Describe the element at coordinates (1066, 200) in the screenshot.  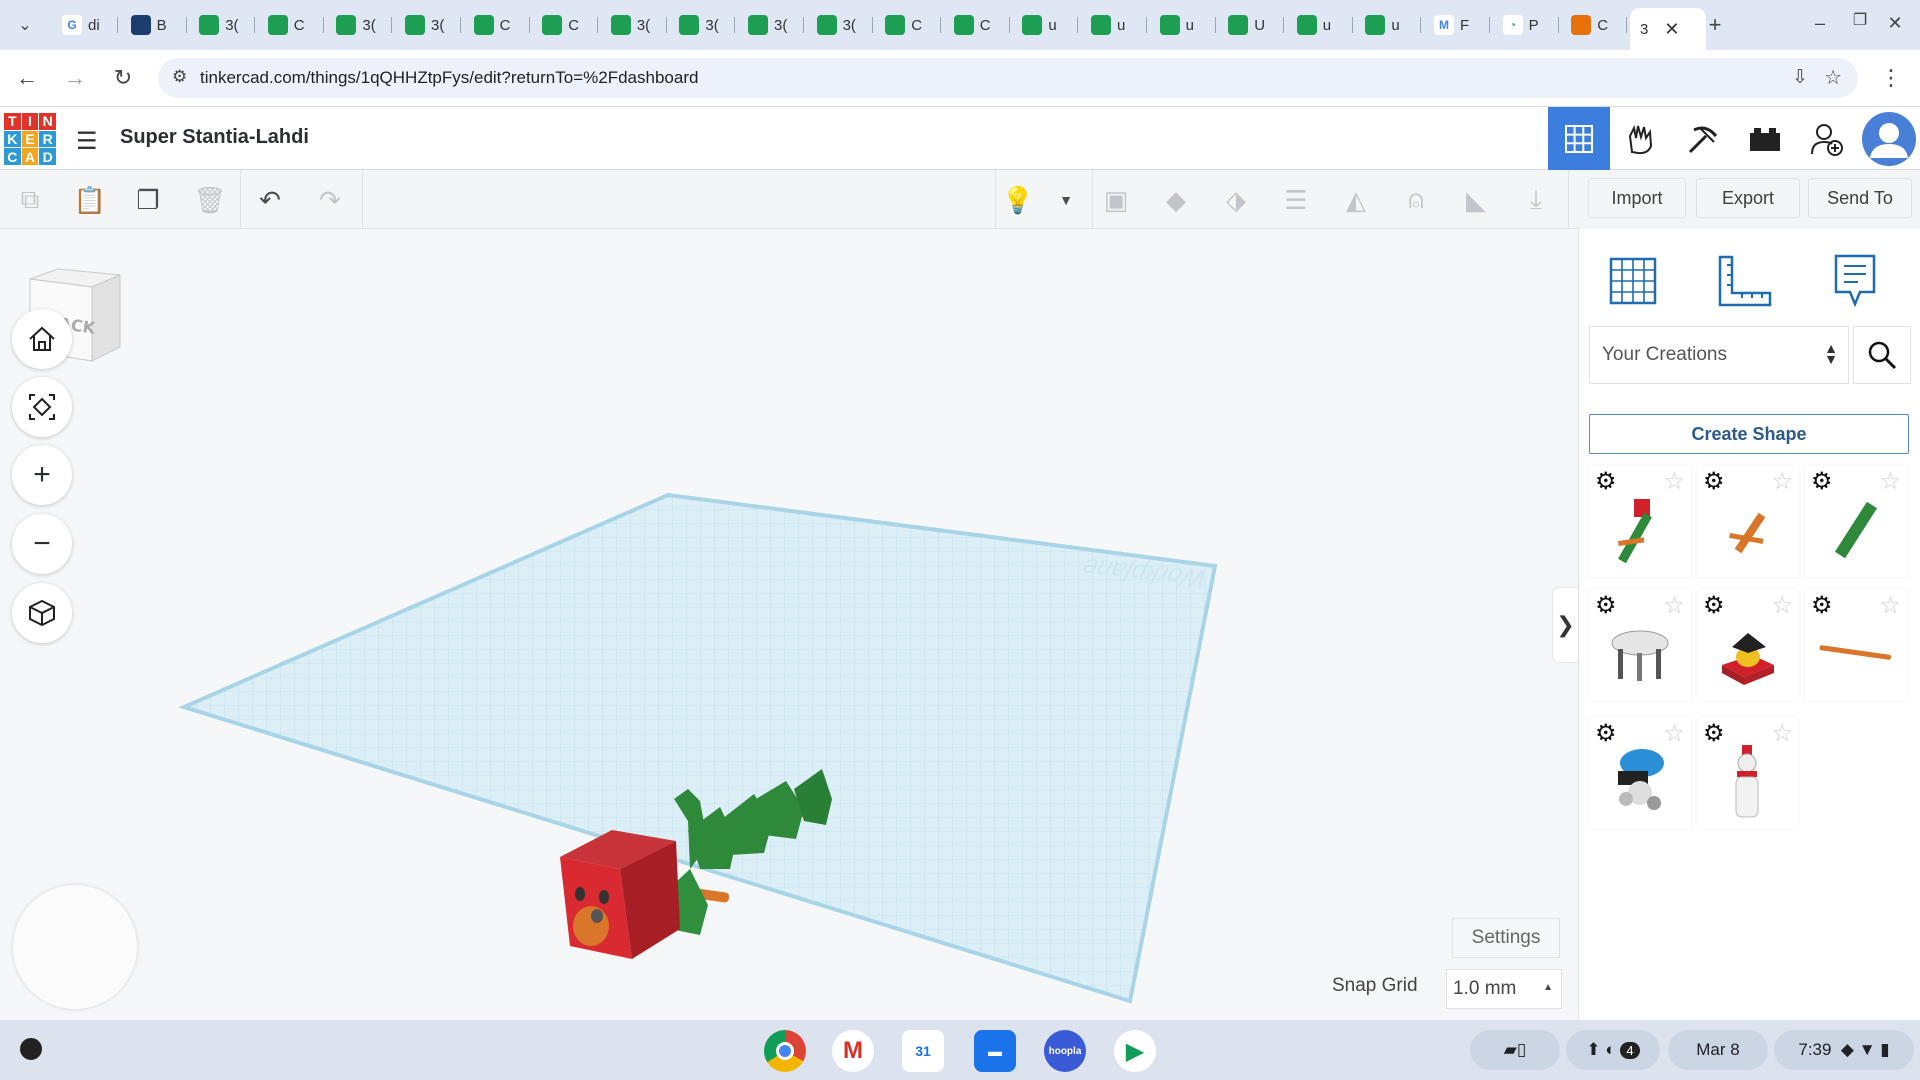
I see `lightbulb-dropdown-icon: ▼` at that location.